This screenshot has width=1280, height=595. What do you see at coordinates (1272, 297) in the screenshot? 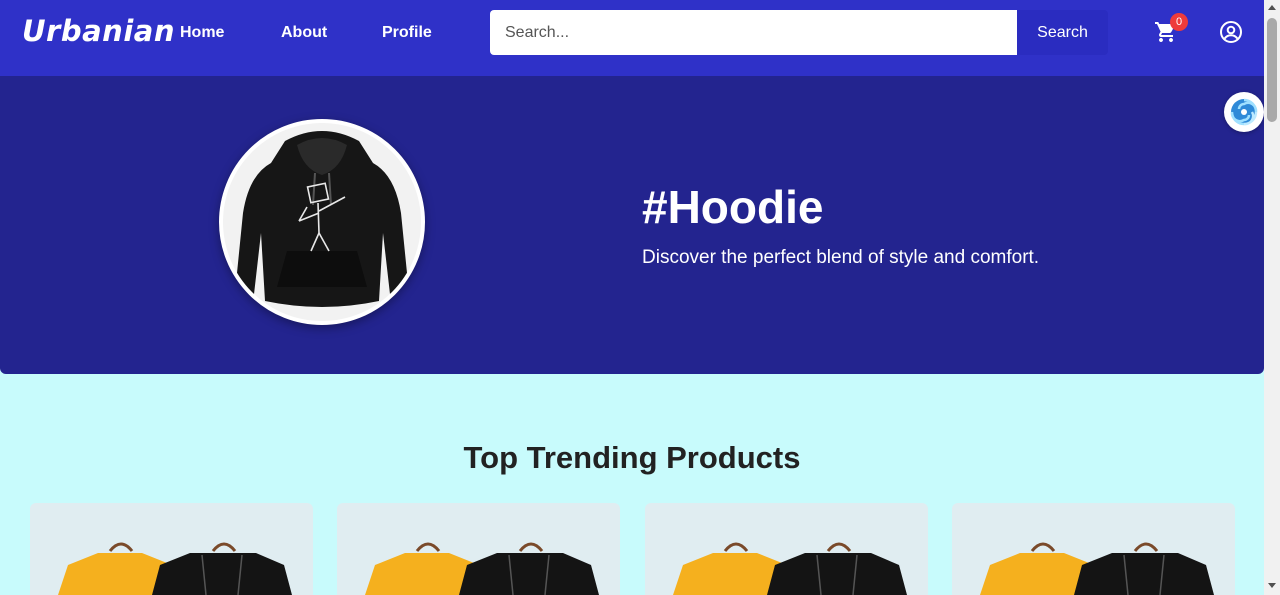
I see `page-scrollbar` at bounding box center [1272, 297].